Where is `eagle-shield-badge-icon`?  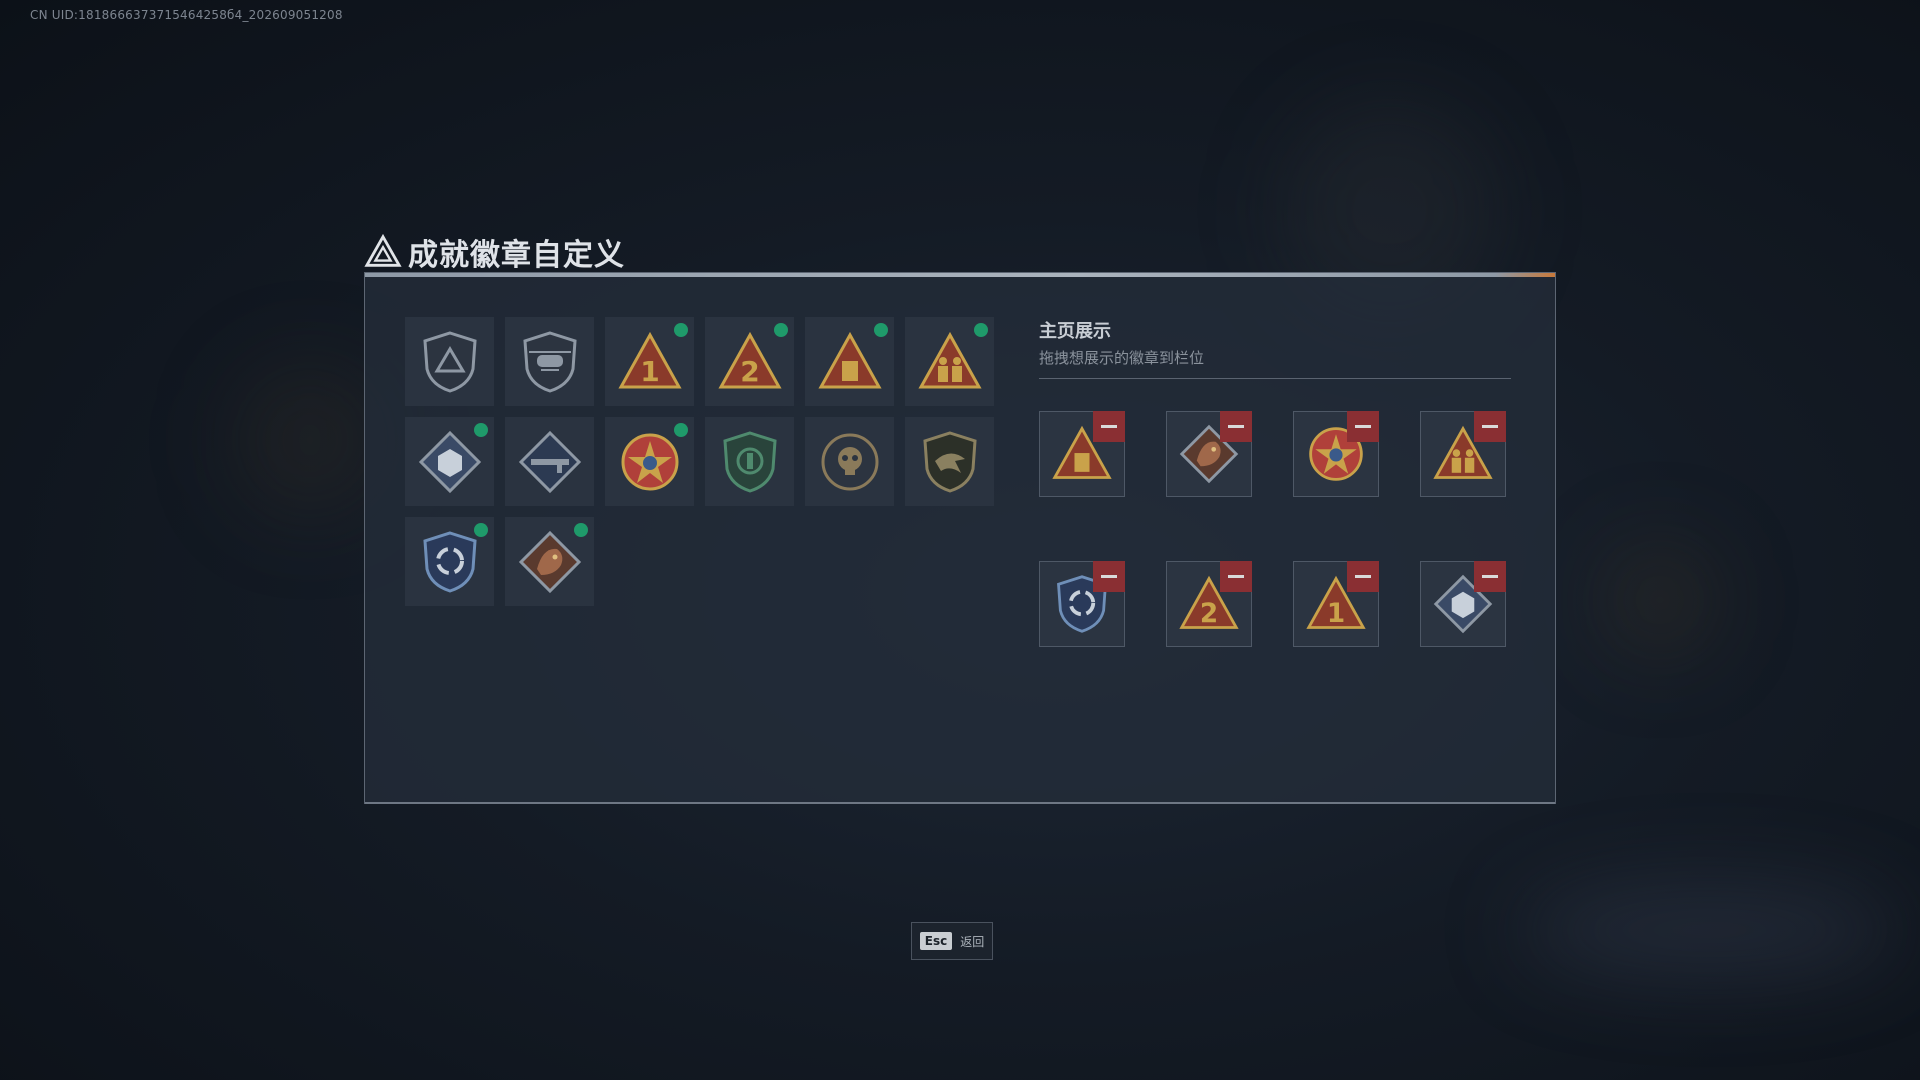 eagle-shield-badge-icon is located at coordinates (949, 461).